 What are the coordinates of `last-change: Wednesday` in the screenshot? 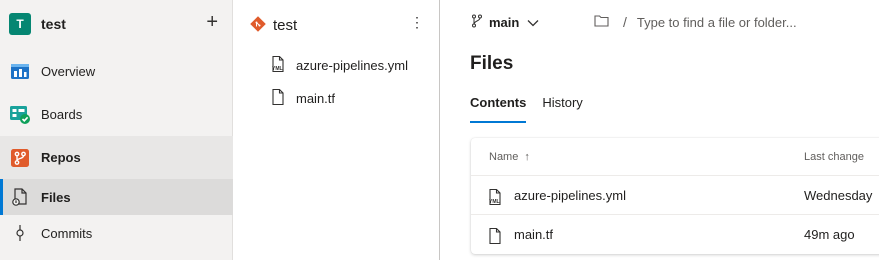 It's located at (838, 195).